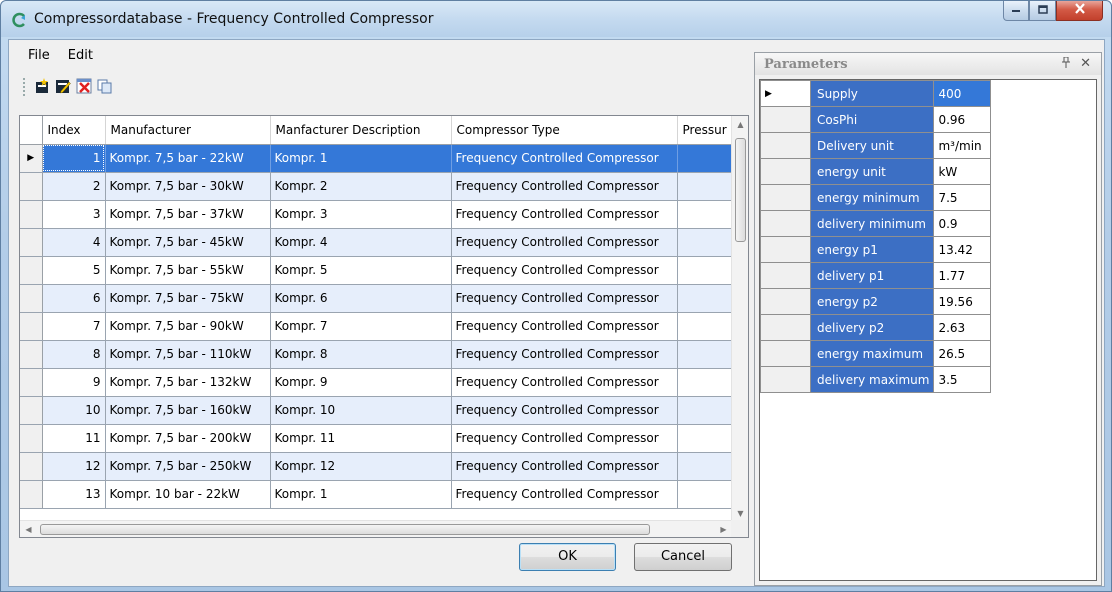  Describe the element at coordinates (188, 242) in the screenshot. I see `cell-manufacturer: Kompr. 7,5 bar - 45kW` at that location.